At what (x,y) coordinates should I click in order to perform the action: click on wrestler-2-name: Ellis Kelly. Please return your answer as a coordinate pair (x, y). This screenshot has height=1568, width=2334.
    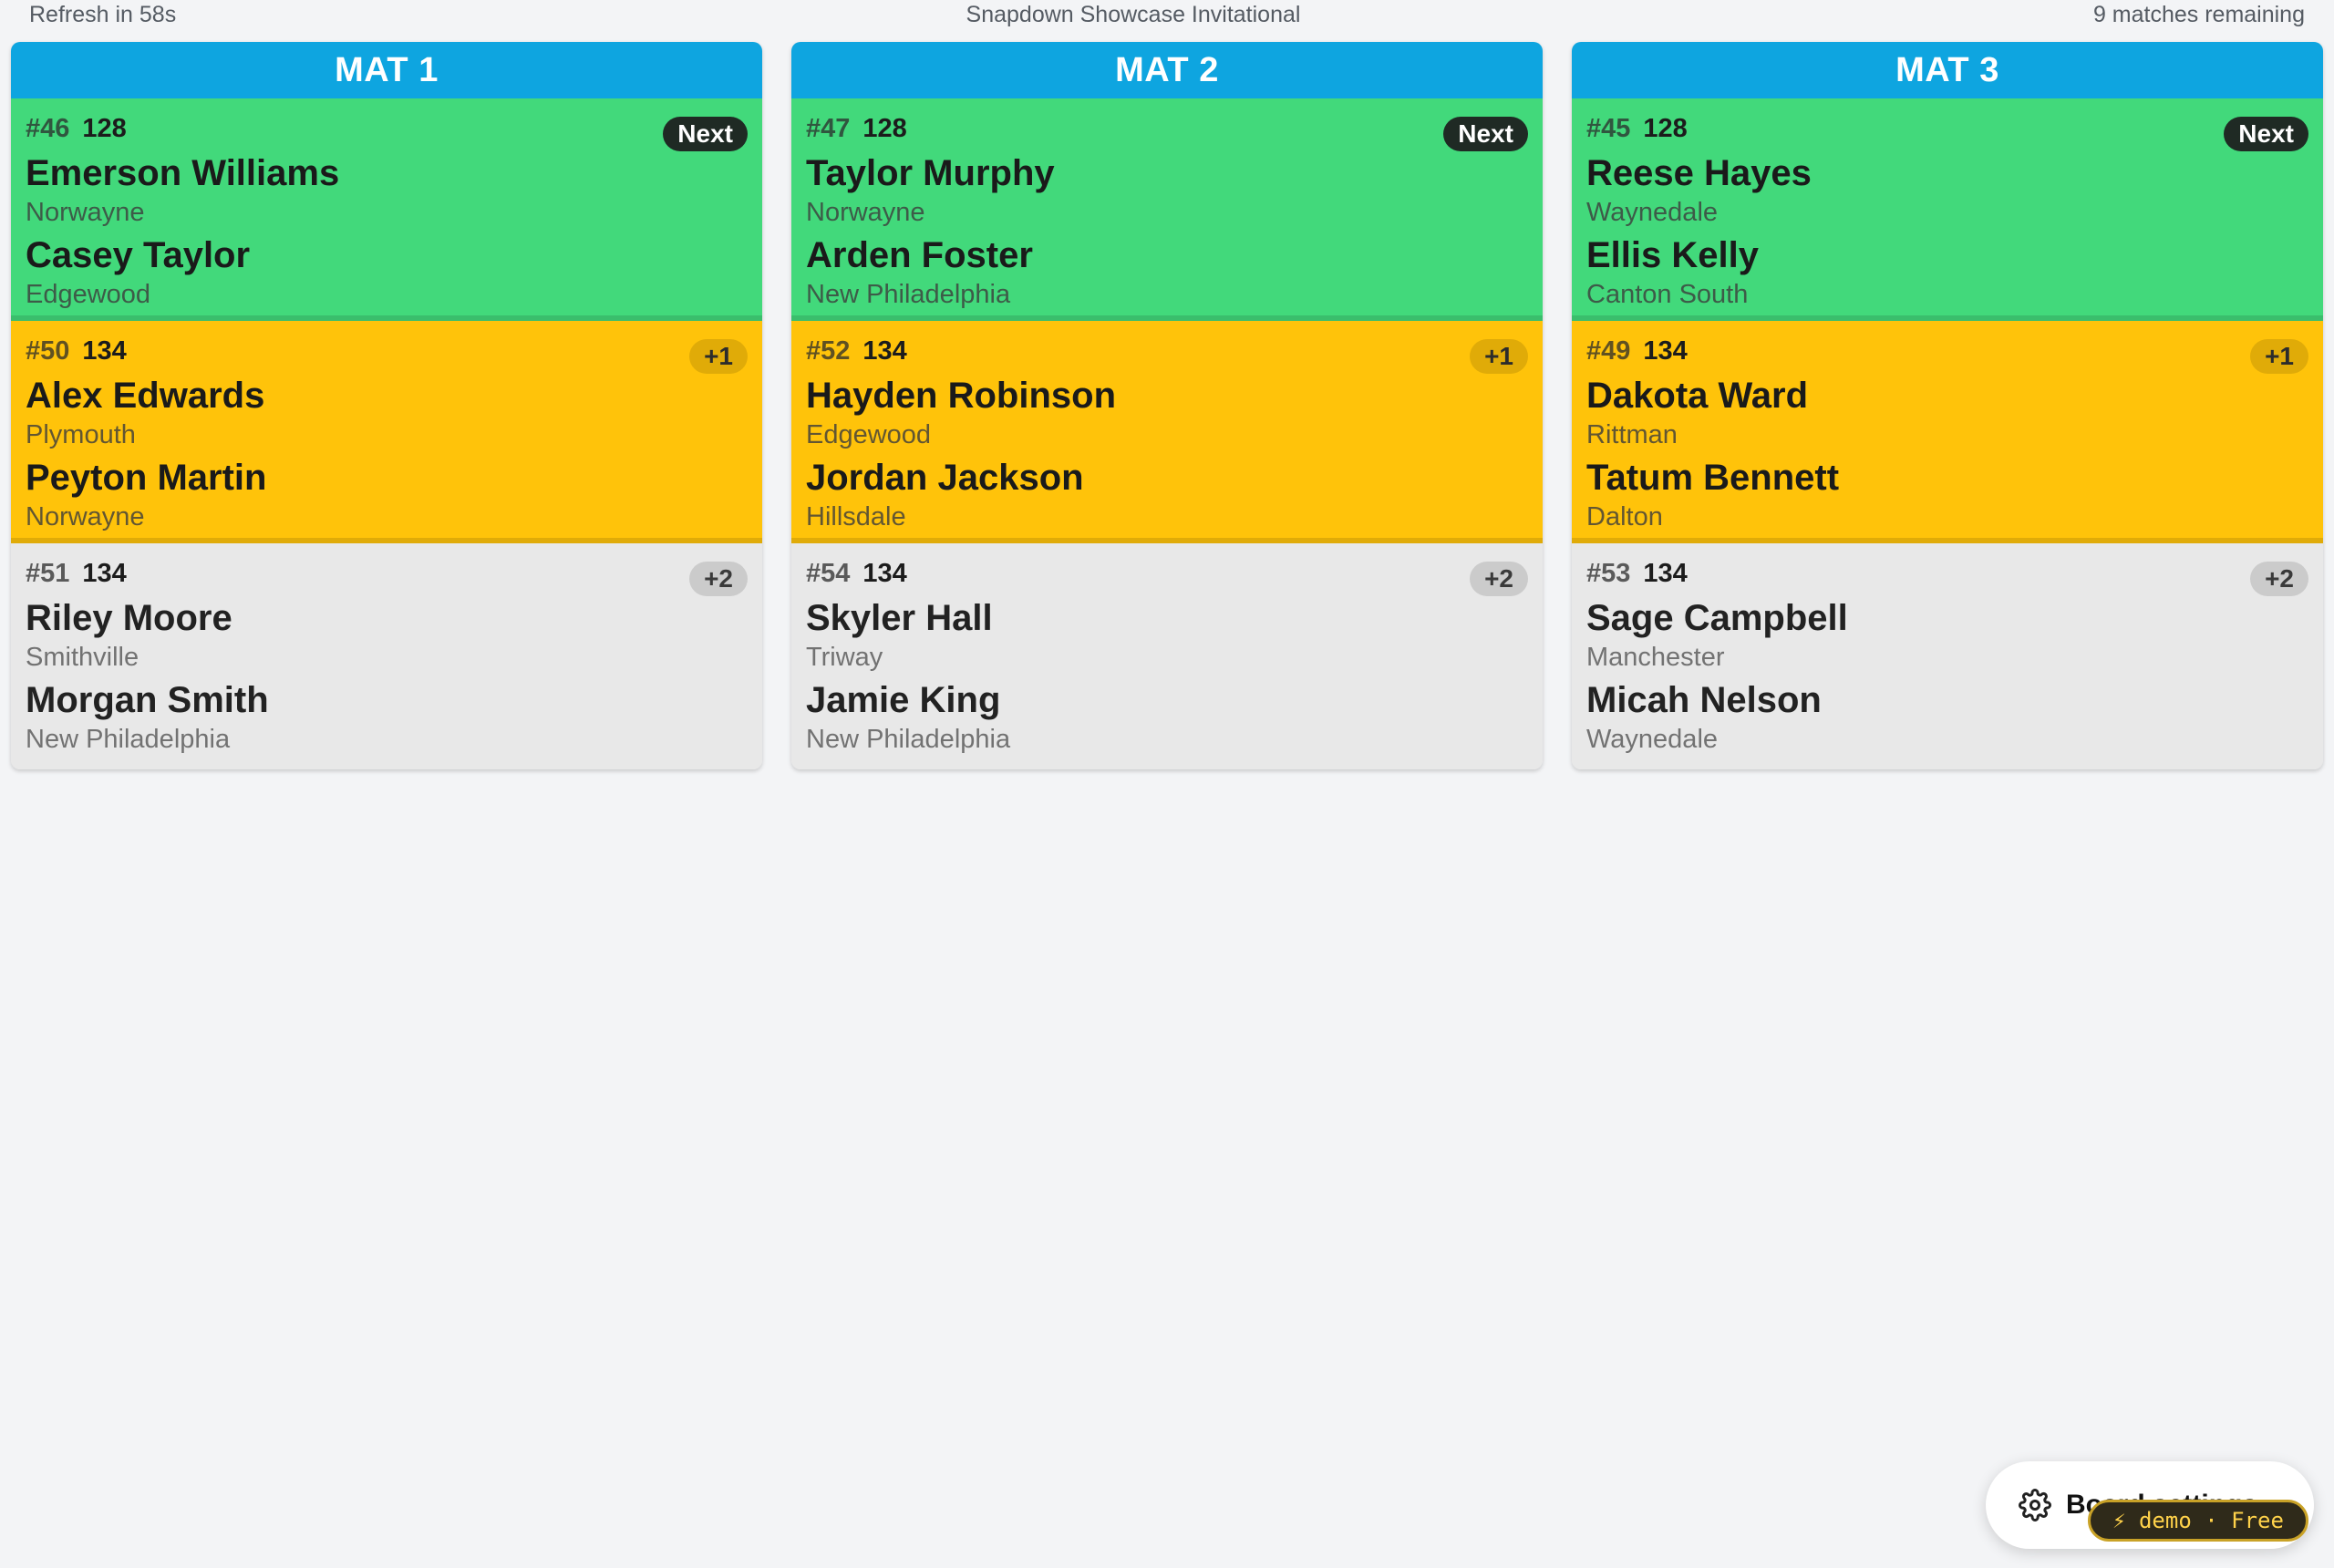
    Looking at the image, I should click on (1673, 255).